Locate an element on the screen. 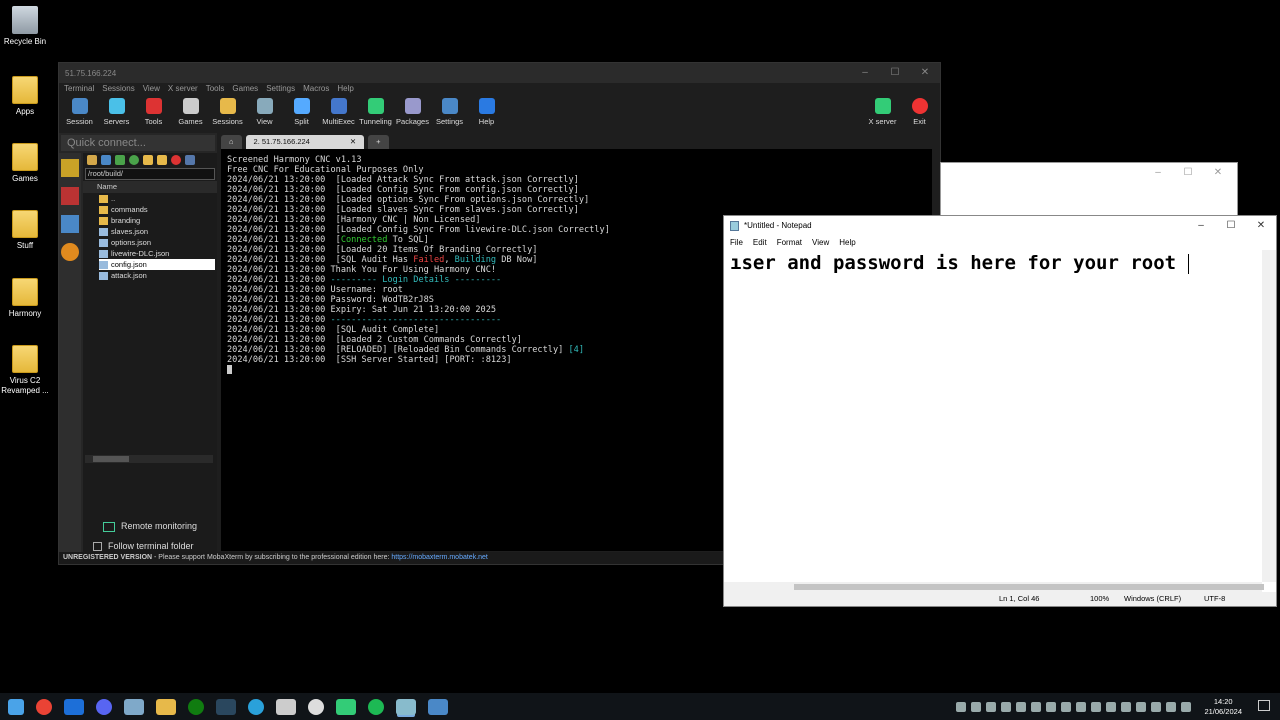  desktop-icon-recycle-bin: Recycle Bin is located at coordinates (25, 26).